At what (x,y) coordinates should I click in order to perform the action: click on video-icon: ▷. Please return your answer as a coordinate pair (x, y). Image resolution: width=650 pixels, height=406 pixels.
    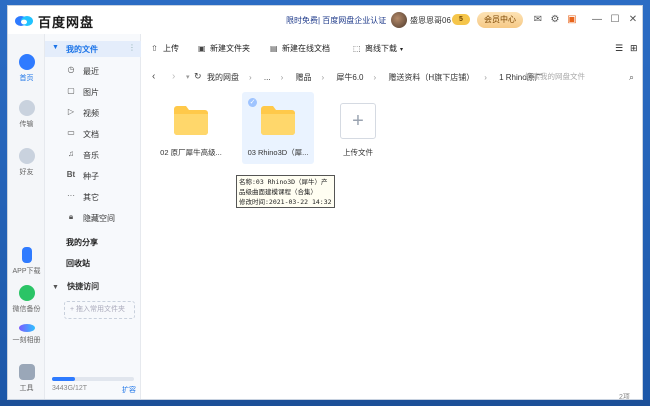
    Looking at the image, I should click on (71, 111).